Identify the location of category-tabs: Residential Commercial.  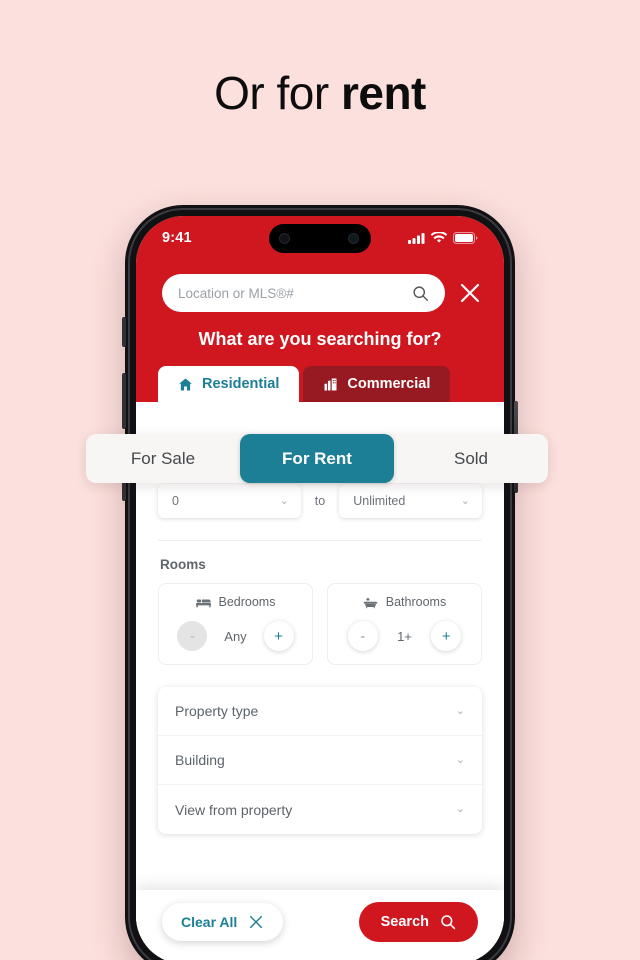
(320, 384).